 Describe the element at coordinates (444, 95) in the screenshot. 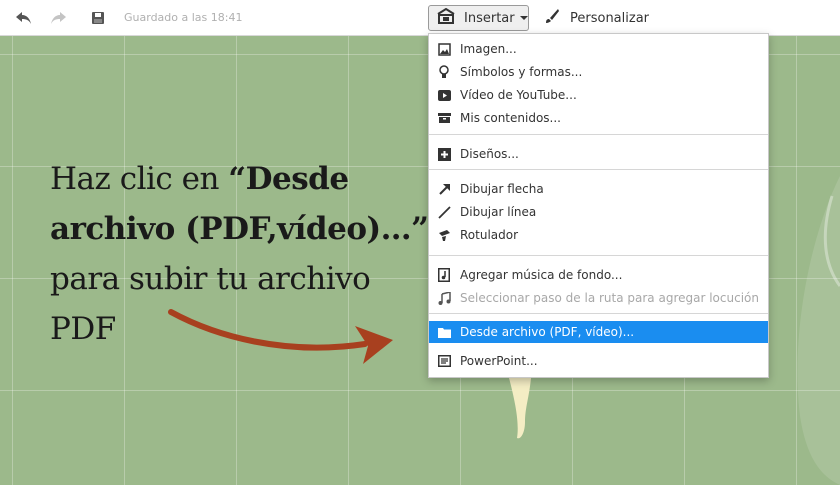

I see `youtube-icon` at that location.